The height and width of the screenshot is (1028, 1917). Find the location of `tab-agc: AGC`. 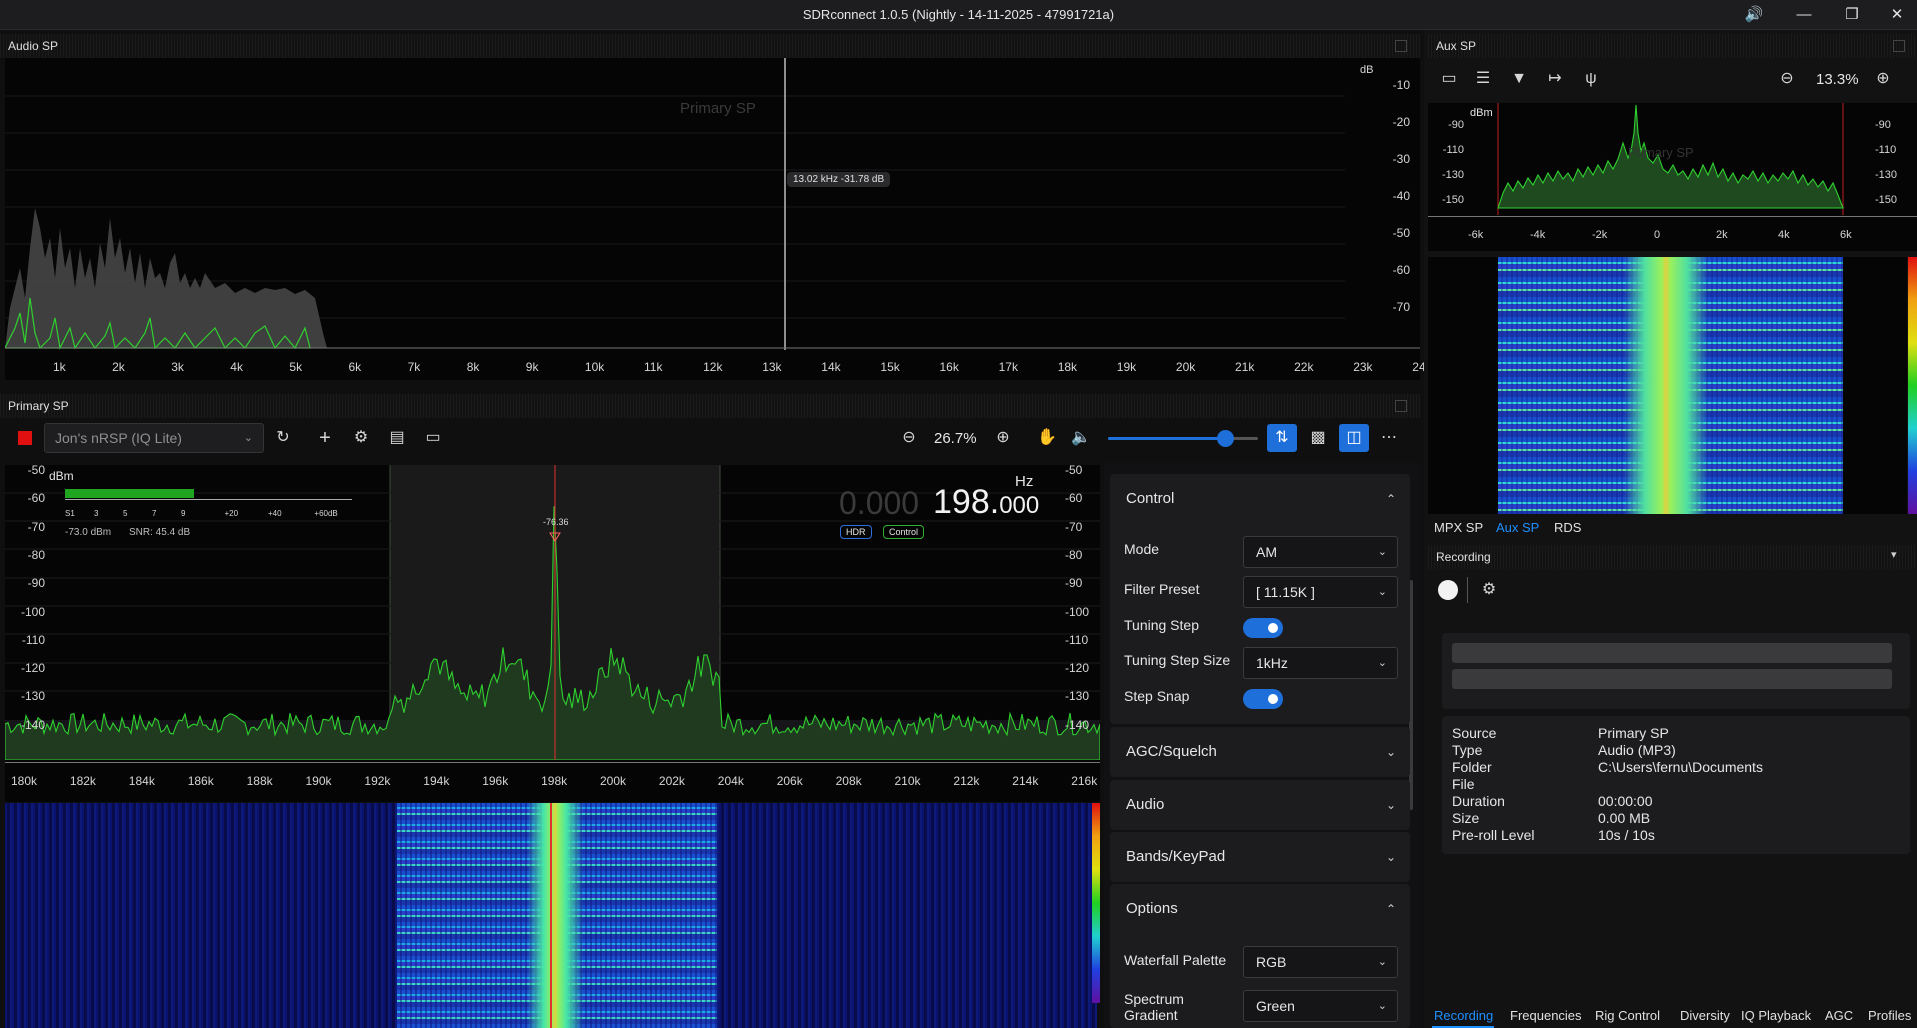

tab-agc: AGC is located at coordinates (1839, 1015).